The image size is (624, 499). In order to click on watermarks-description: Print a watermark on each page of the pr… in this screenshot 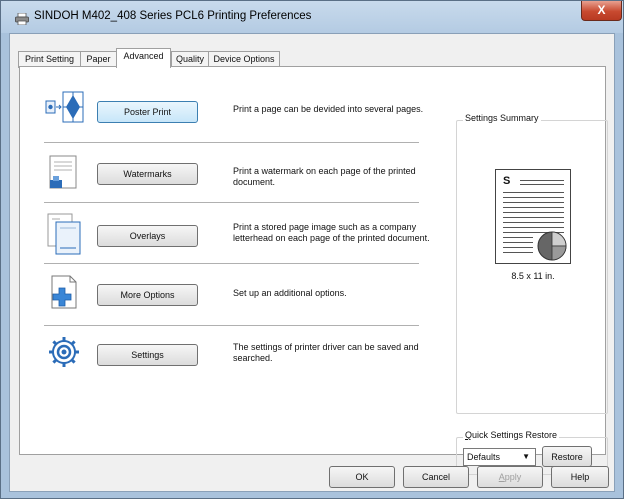, I will do `click(324, 176)`.